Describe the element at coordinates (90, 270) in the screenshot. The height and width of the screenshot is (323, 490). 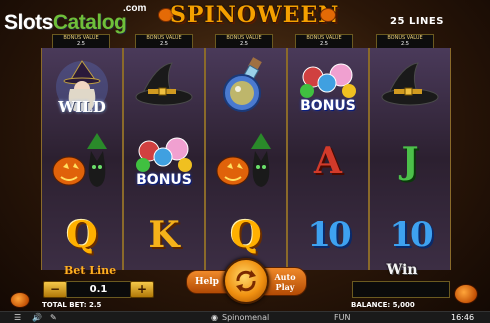
I see `bet-line-label: Bet Line` at that location.